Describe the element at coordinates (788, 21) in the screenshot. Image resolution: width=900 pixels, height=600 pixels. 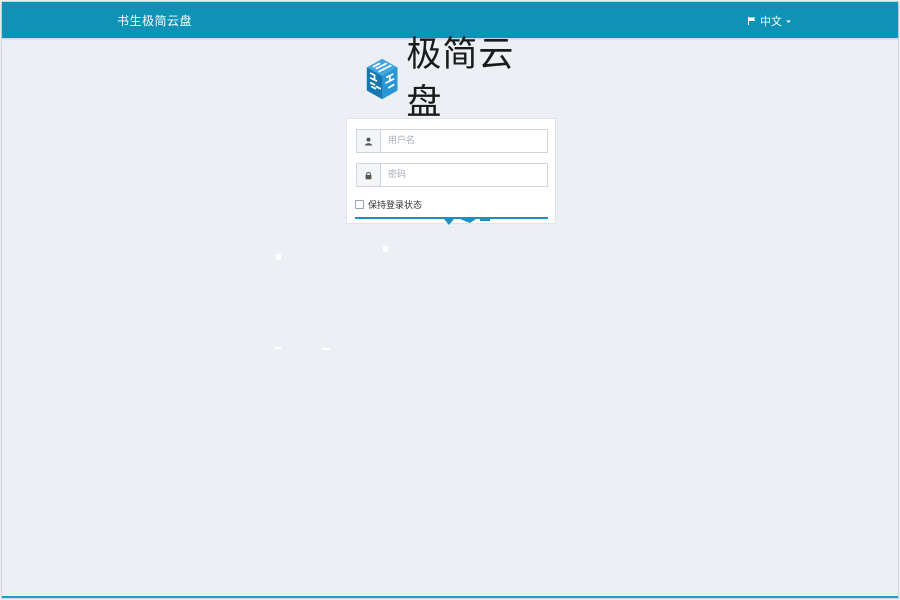
I see `caret-down-icon` at that location.